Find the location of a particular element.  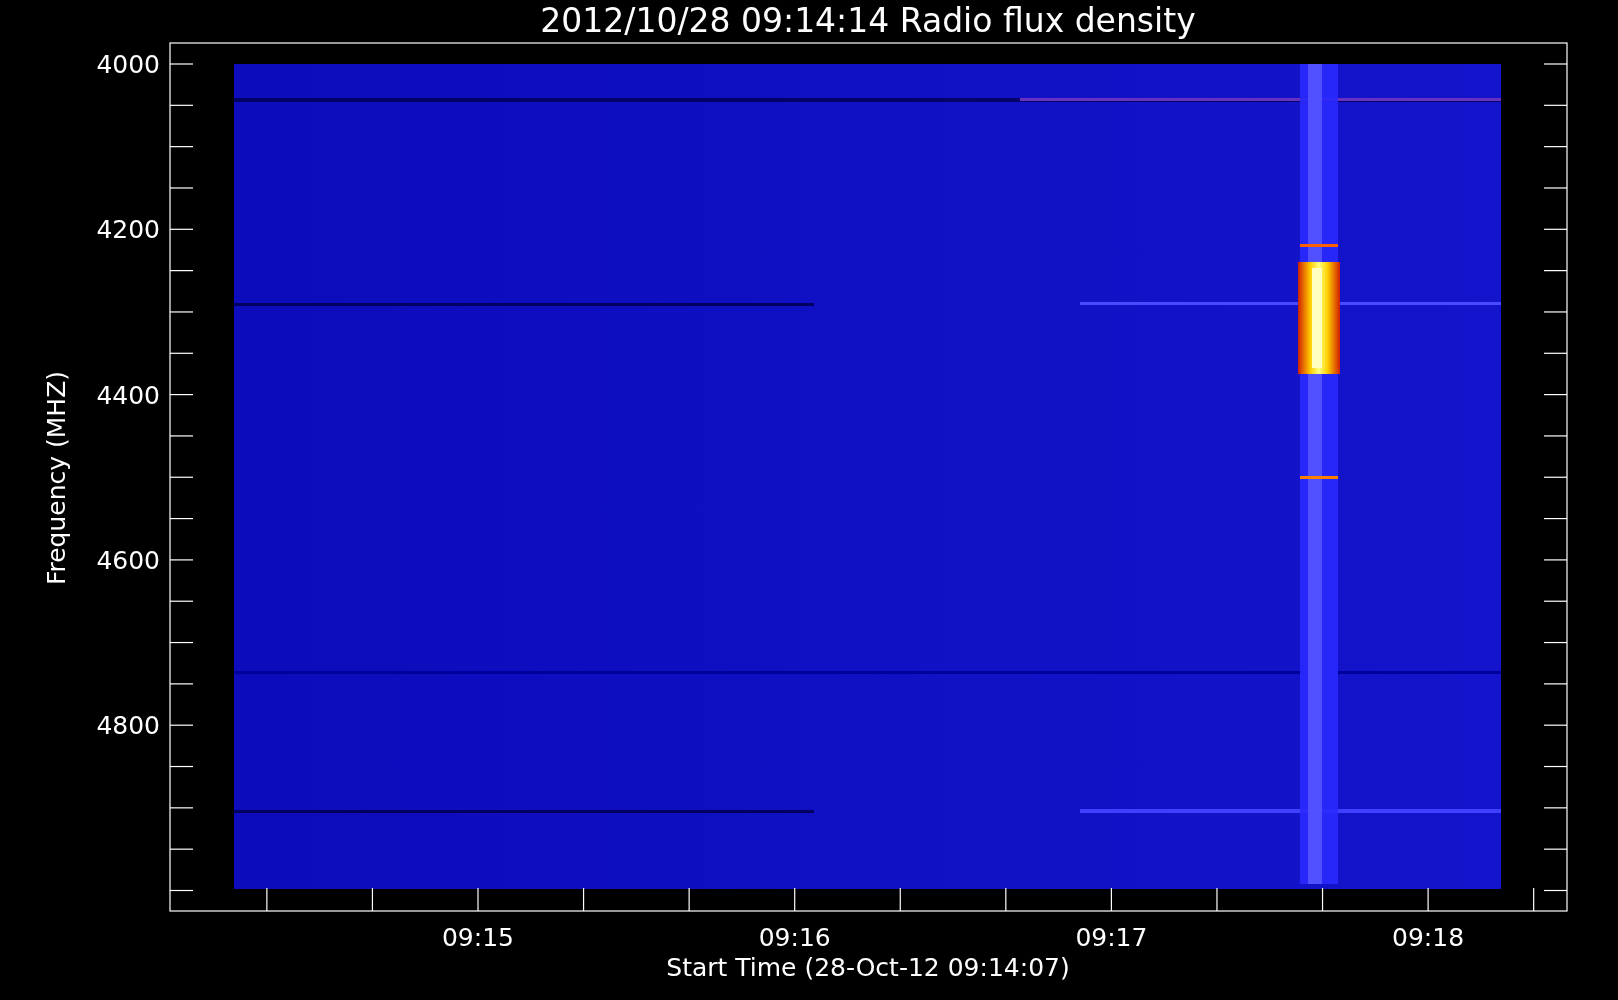

x-tick-label: 09:18 is located at coordinates (1428, 937).